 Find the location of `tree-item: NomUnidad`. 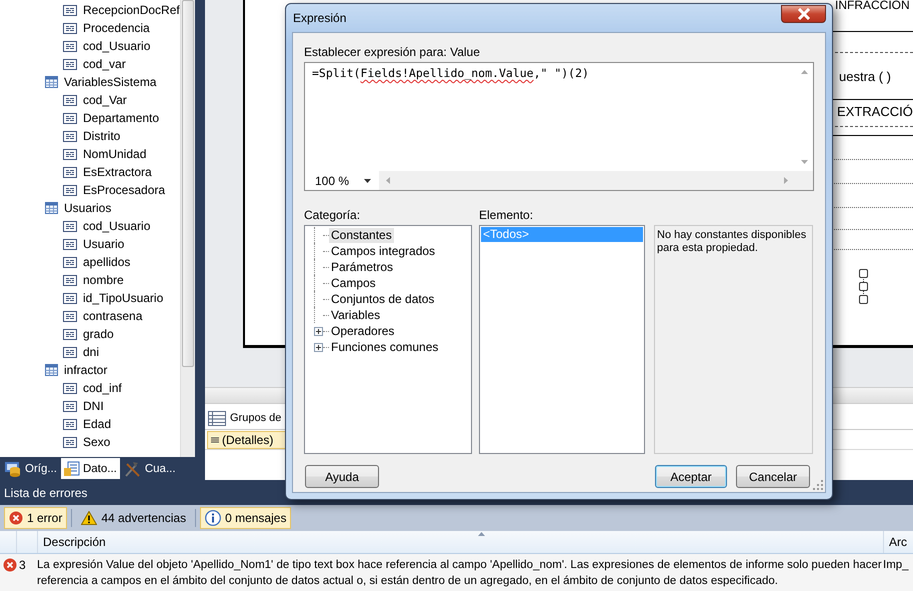

tree-item: NomUnidad is located at coordinates (114, 154).